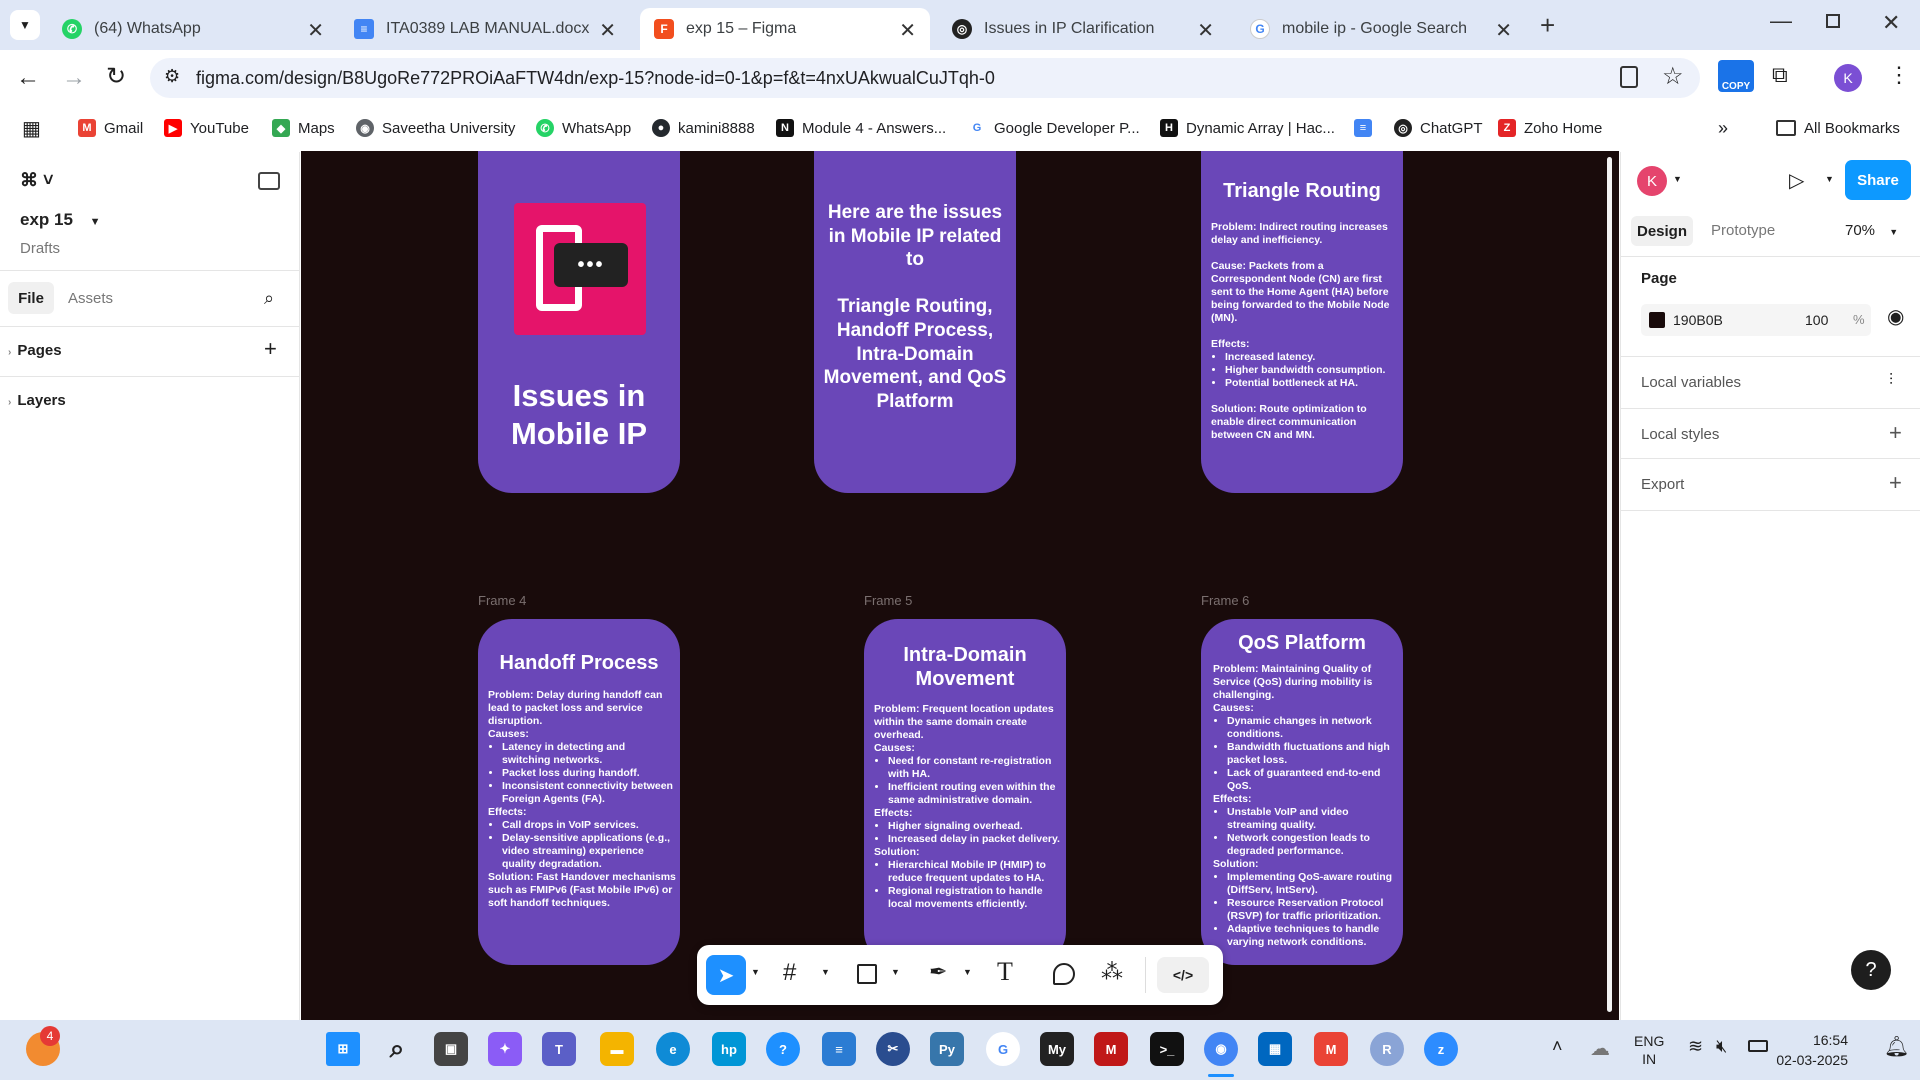 This screenshot has width=1920, height=1080. What do you see at coordinates (1557, 1046) in the screenshot?
I see `show-hidden-icons-chevron-icon: ˄` at bounding box center [1557, 1046].